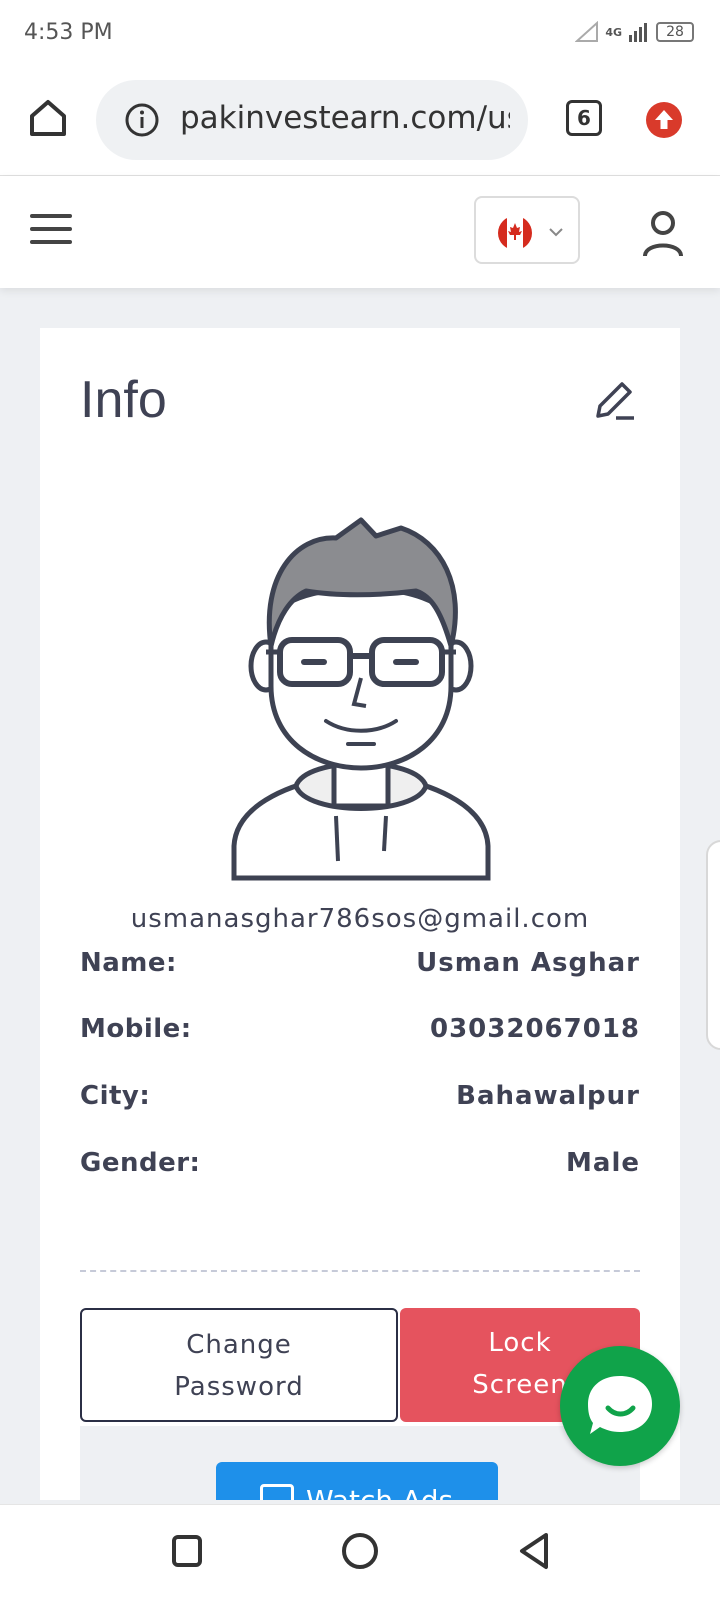  Describe the element at coordinates (360, 1101) in the screenshot. I see `info-row-city: City: Bahawalpur` at that location.